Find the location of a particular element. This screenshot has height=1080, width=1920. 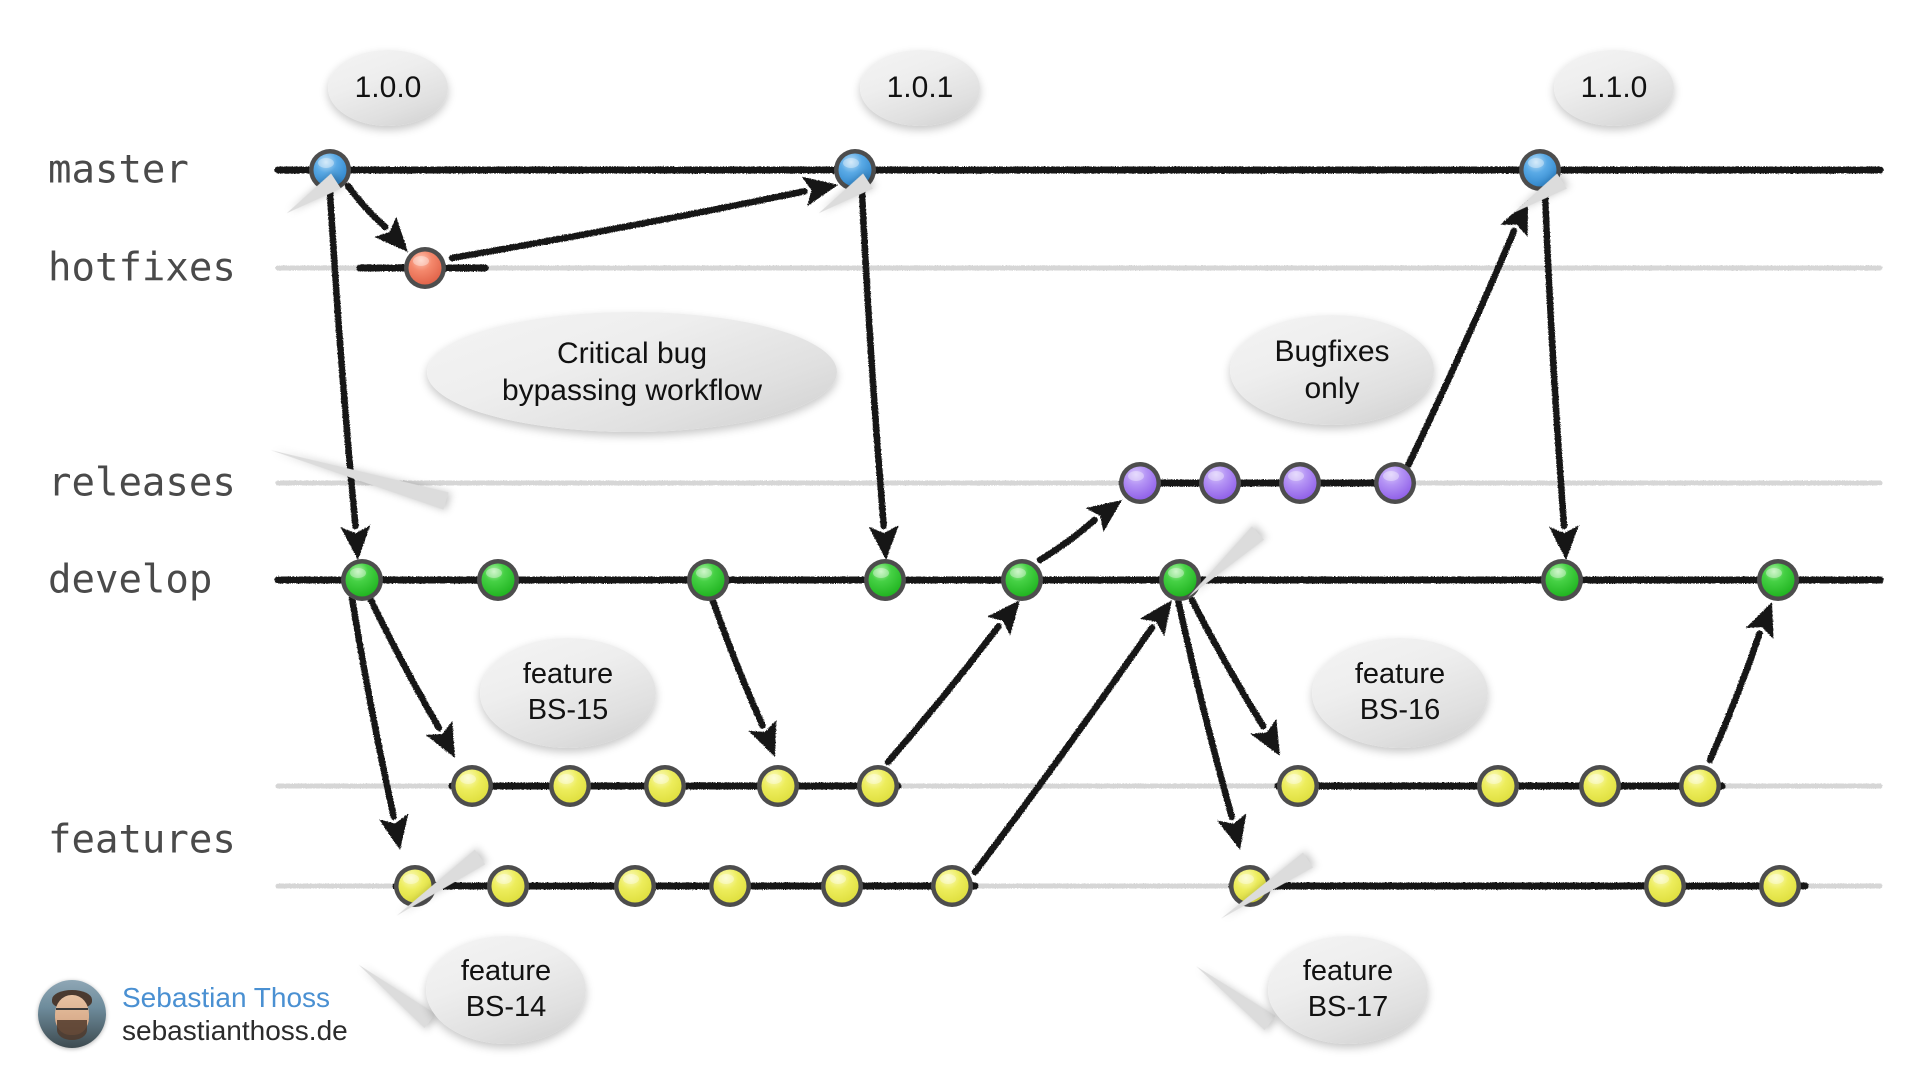

feature-bs-17: feature BS-17 is located at coordinates (1348, 990).